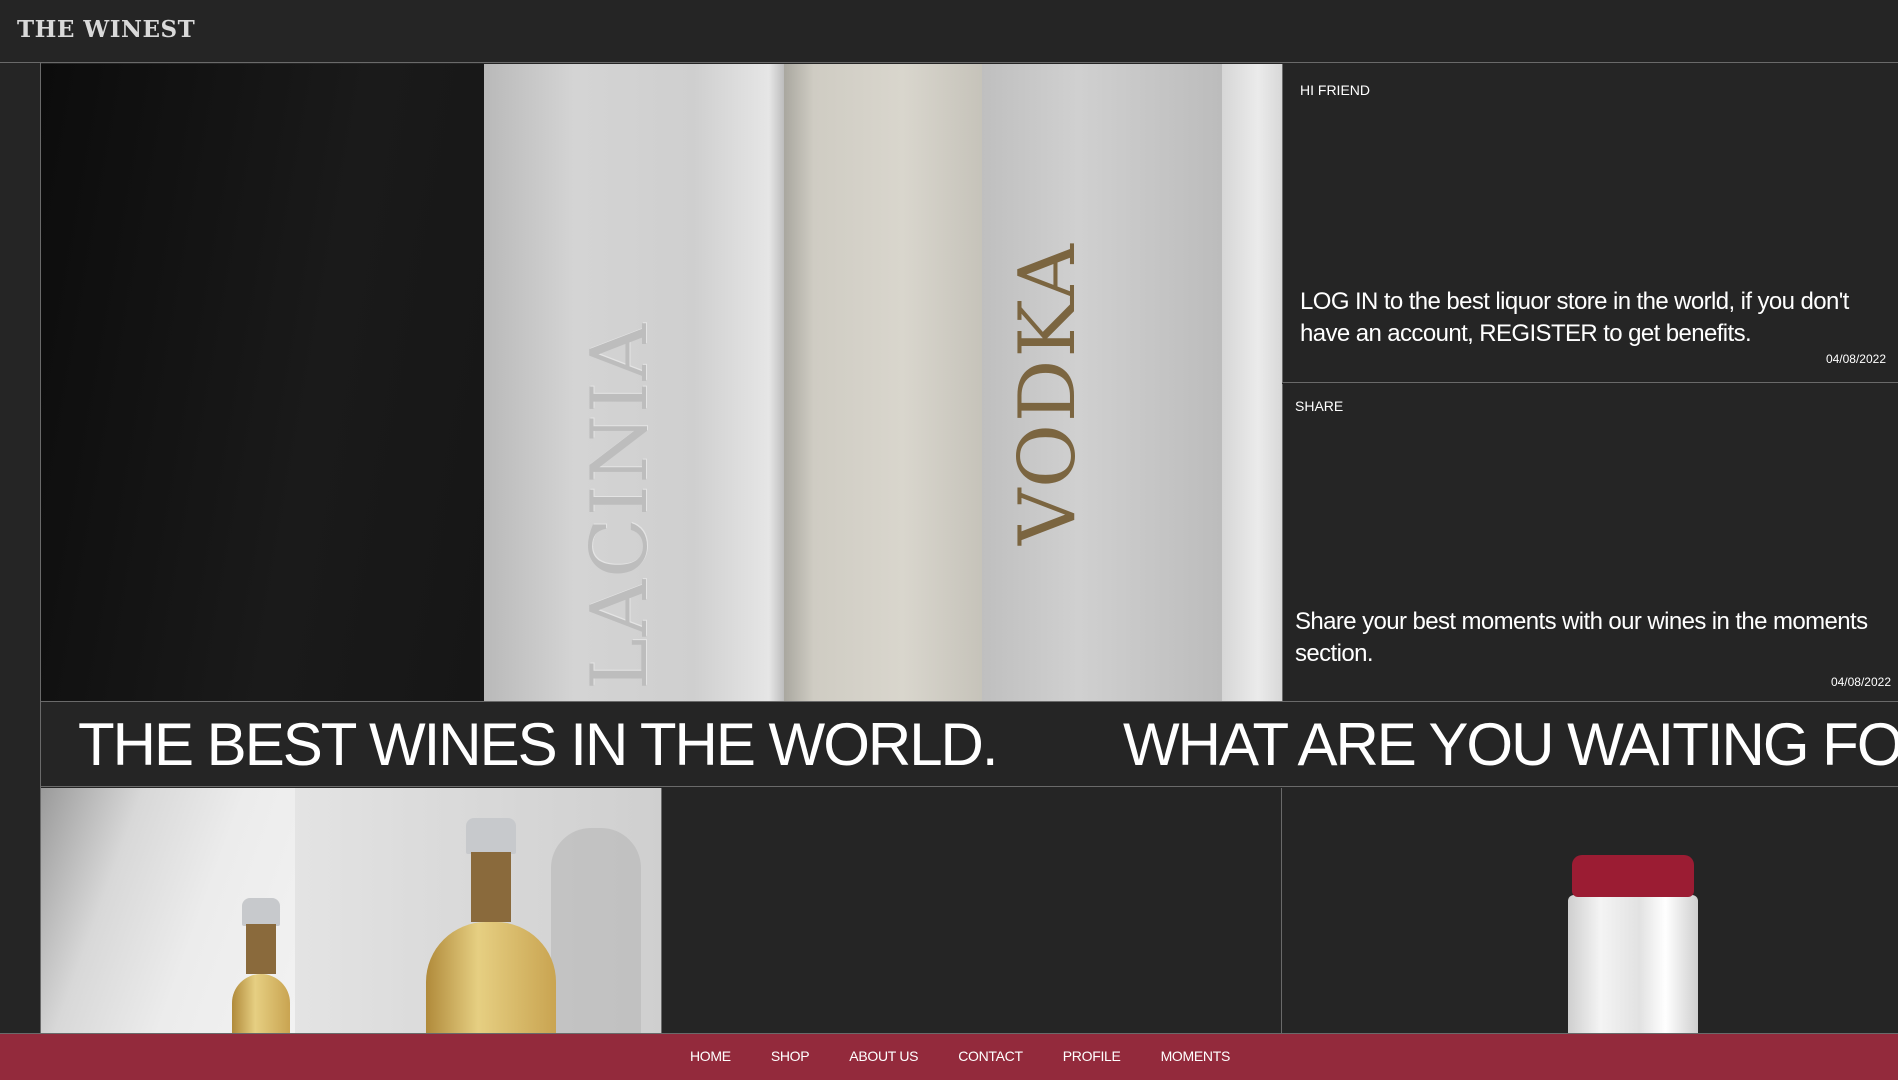  I want to click on nav-profile: PROFILE, so click(1092, 1056).